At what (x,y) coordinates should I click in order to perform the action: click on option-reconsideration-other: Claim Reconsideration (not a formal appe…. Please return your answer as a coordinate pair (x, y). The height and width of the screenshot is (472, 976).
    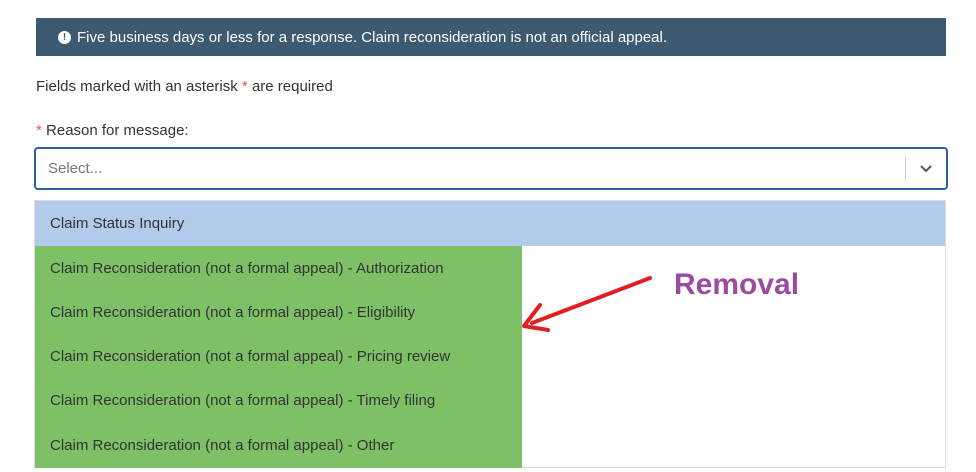
    Looking at the image, I should click on (278, 445).